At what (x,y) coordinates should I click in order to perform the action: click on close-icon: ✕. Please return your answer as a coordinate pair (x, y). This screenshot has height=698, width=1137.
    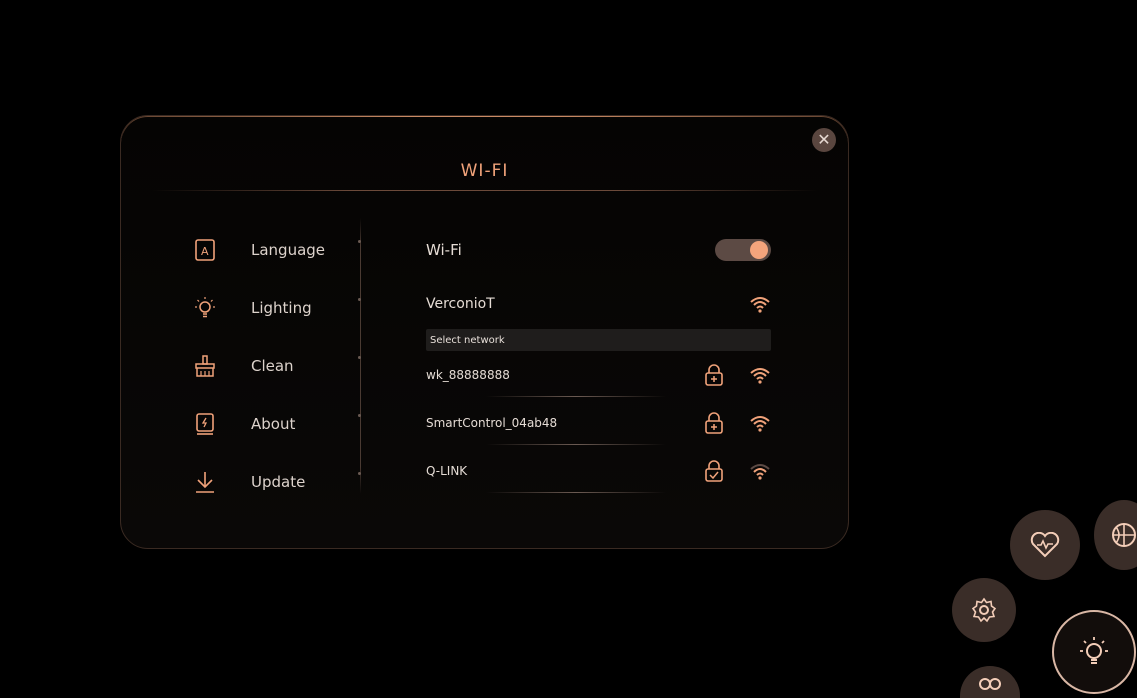
    Looking at the image, I should click on (824, 139).